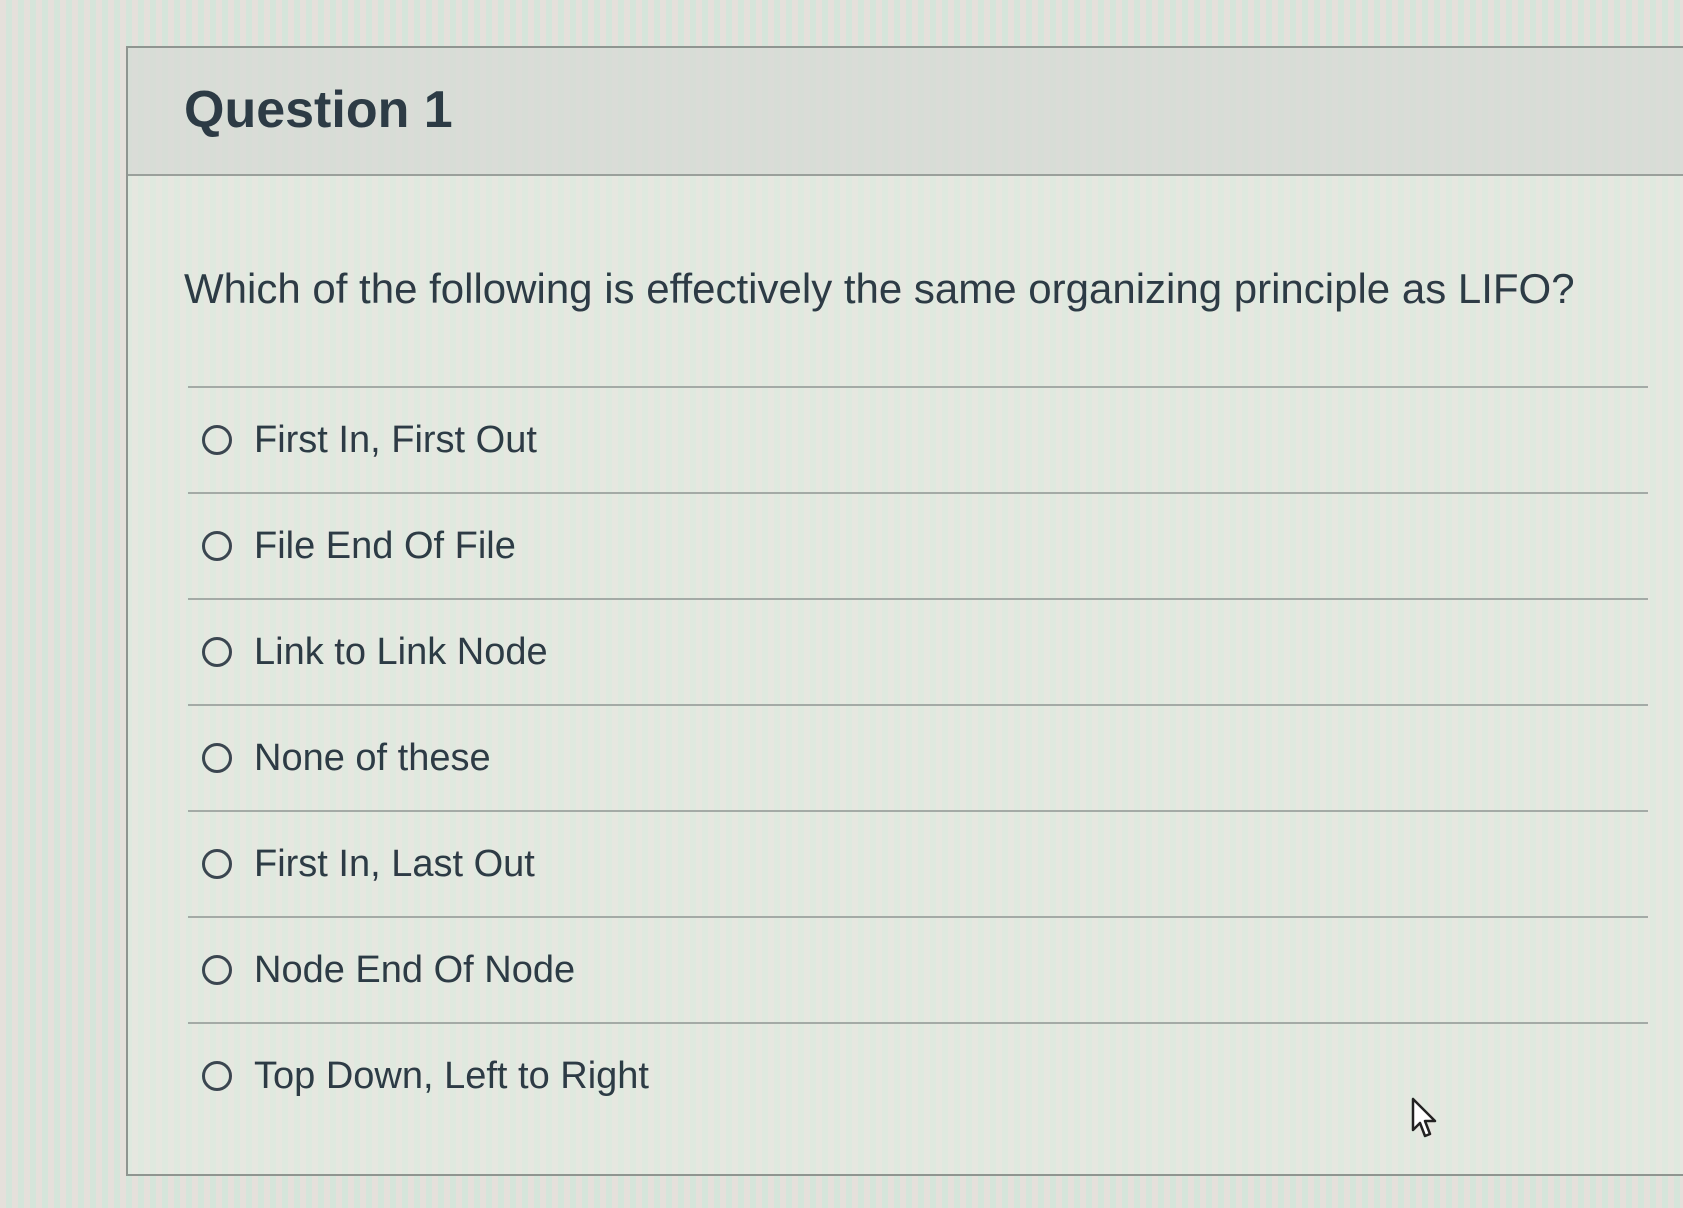  I want to click on answer-label: First In, First Out, so click(395, 440).